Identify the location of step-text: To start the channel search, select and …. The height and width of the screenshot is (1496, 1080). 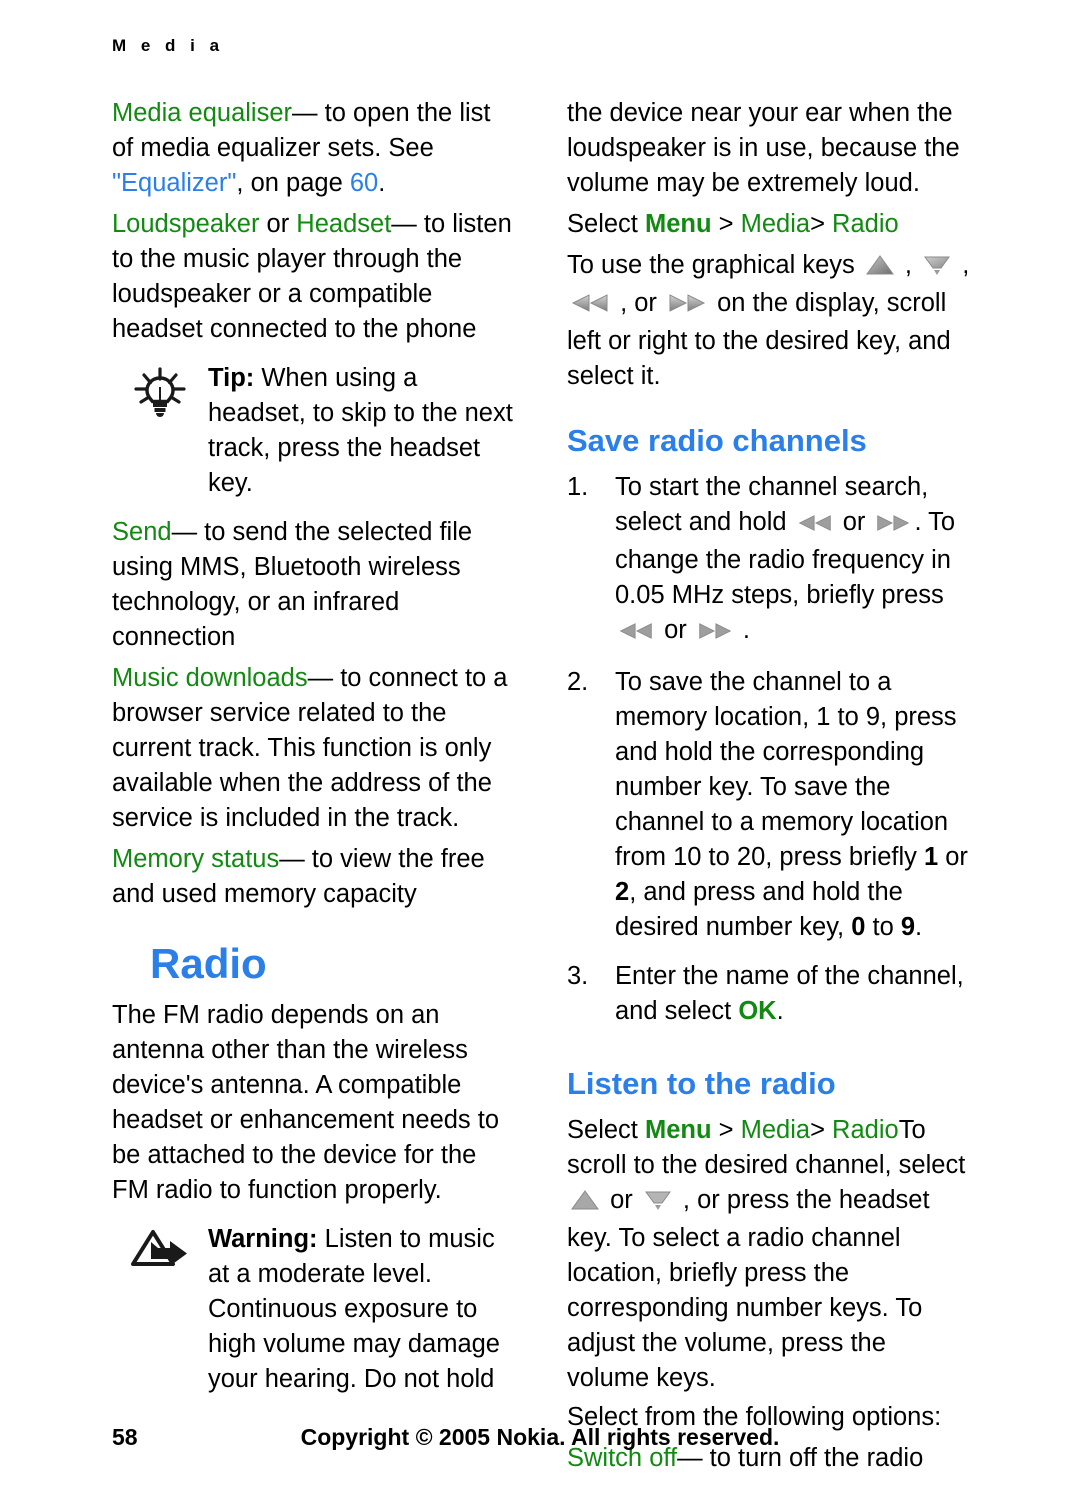
(793, 560).